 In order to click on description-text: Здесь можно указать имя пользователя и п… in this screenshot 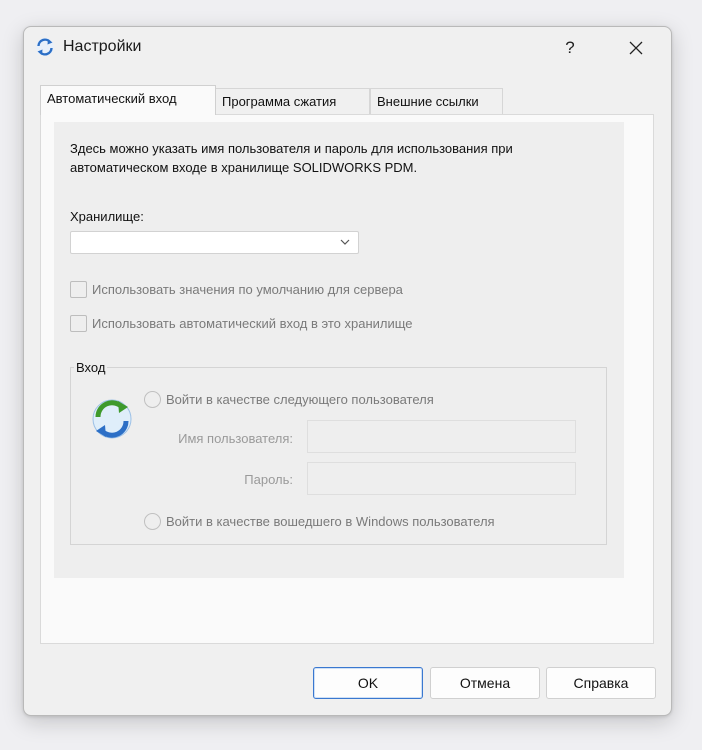, I will do `click(291, 158)`.